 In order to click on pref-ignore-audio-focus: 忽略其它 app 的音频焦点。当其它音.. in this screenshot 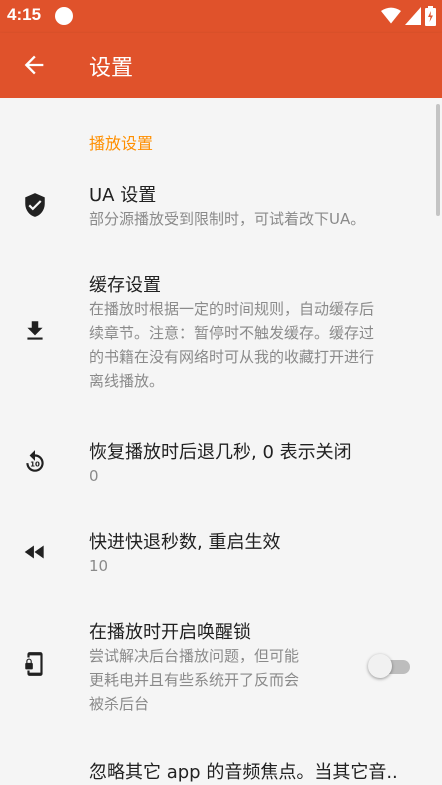, I will do `click(221, 769)`.